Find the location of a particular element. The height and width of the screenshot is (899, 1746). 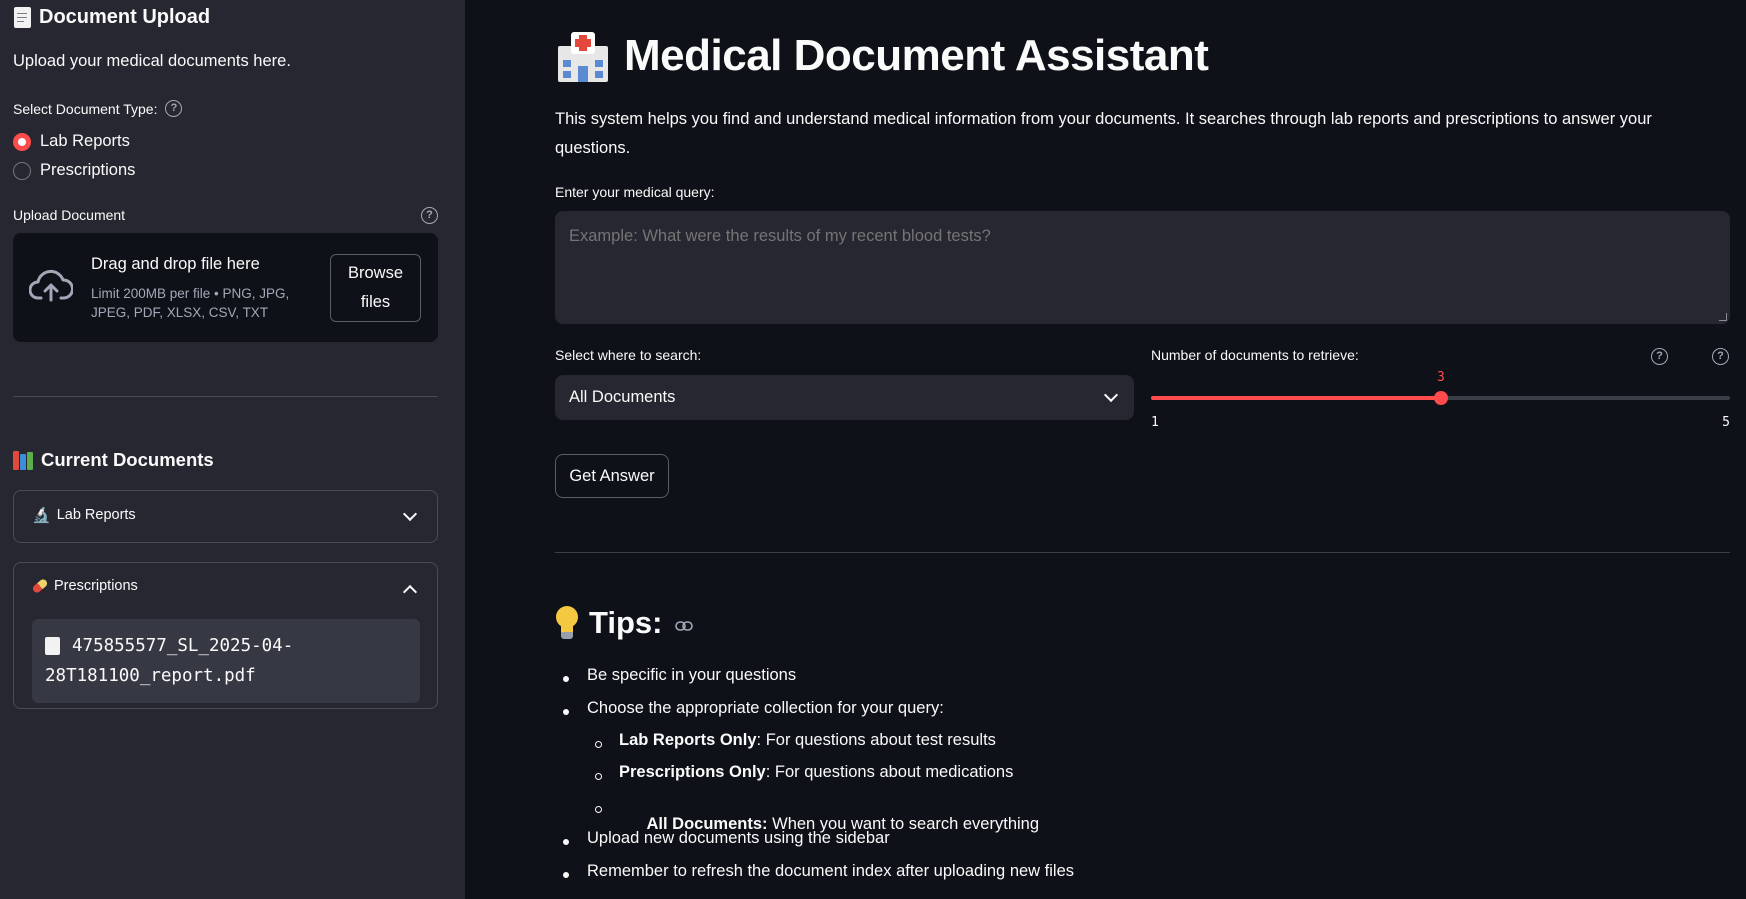

upload-header: Document Upload is located at coordinates (112, 17).